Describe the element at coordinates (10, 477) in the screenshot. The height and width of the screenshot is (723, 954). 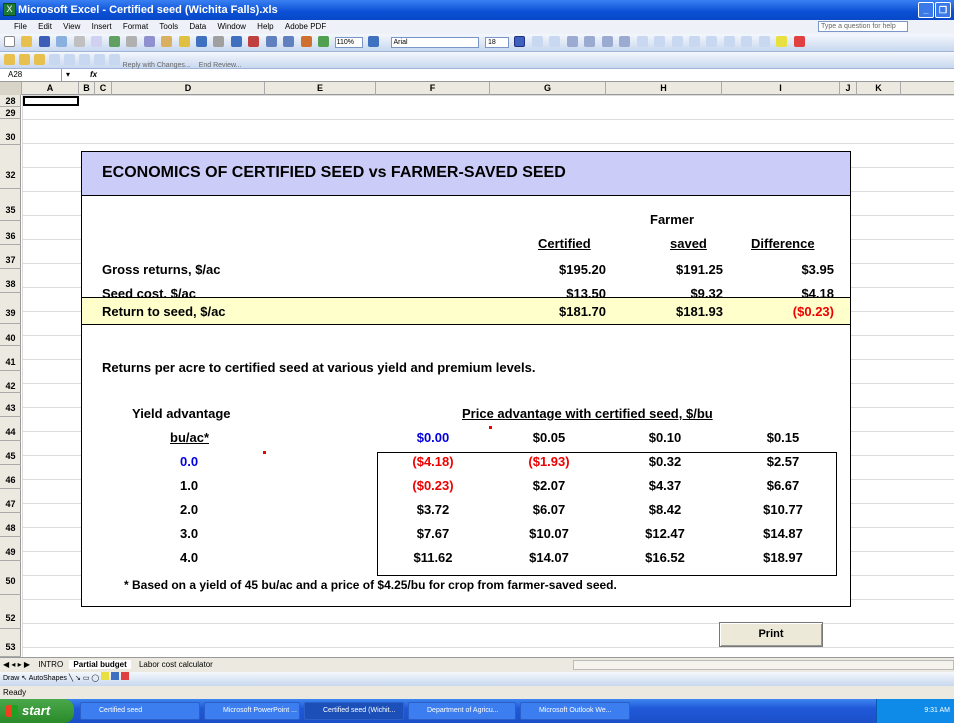
I see `row-header-46: 46` at that location.